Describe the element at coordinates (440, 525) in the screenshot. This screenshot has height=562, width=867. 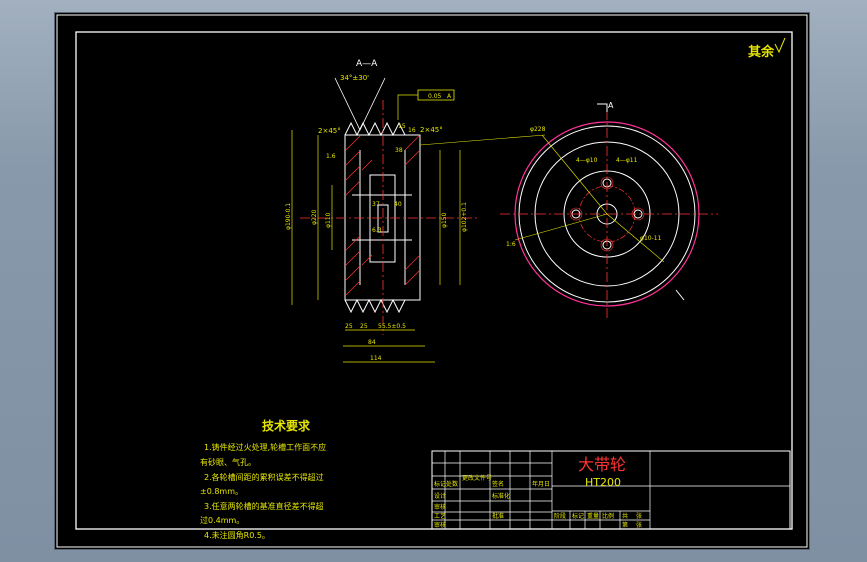
I see `tb-row-5: 审核` at that location.